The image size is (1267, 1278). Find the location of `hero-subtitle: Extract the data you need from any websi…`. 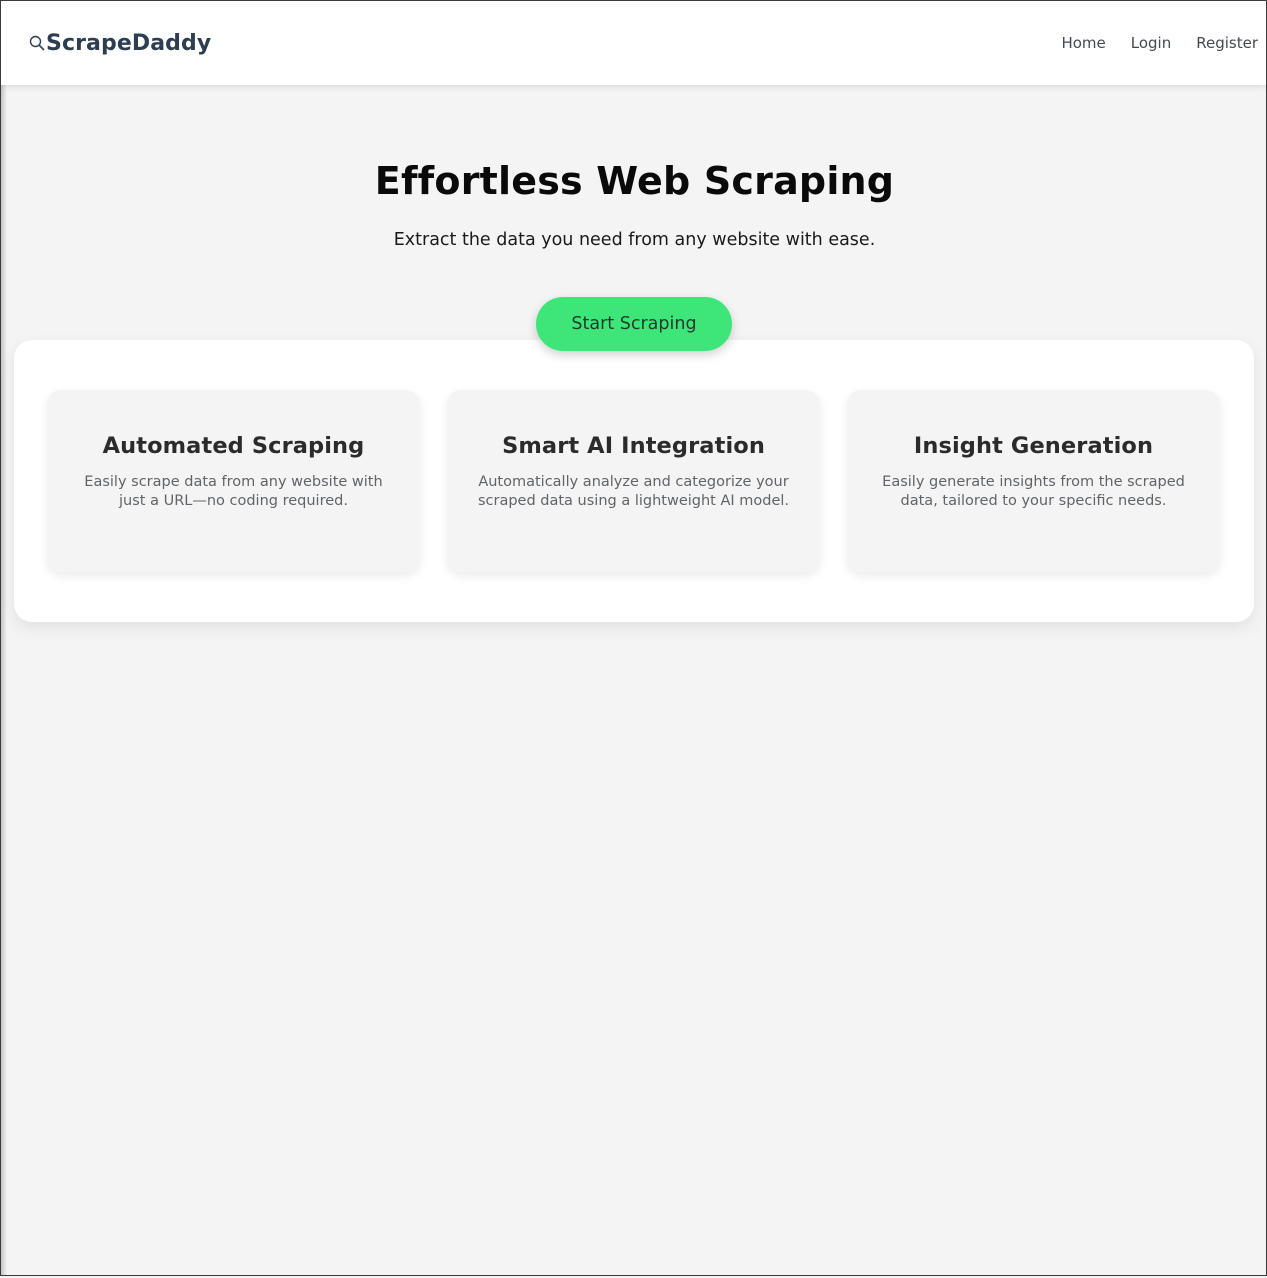

hero-subtitle: Extract the data you need from any websi… is located at coordinates (634, 240).